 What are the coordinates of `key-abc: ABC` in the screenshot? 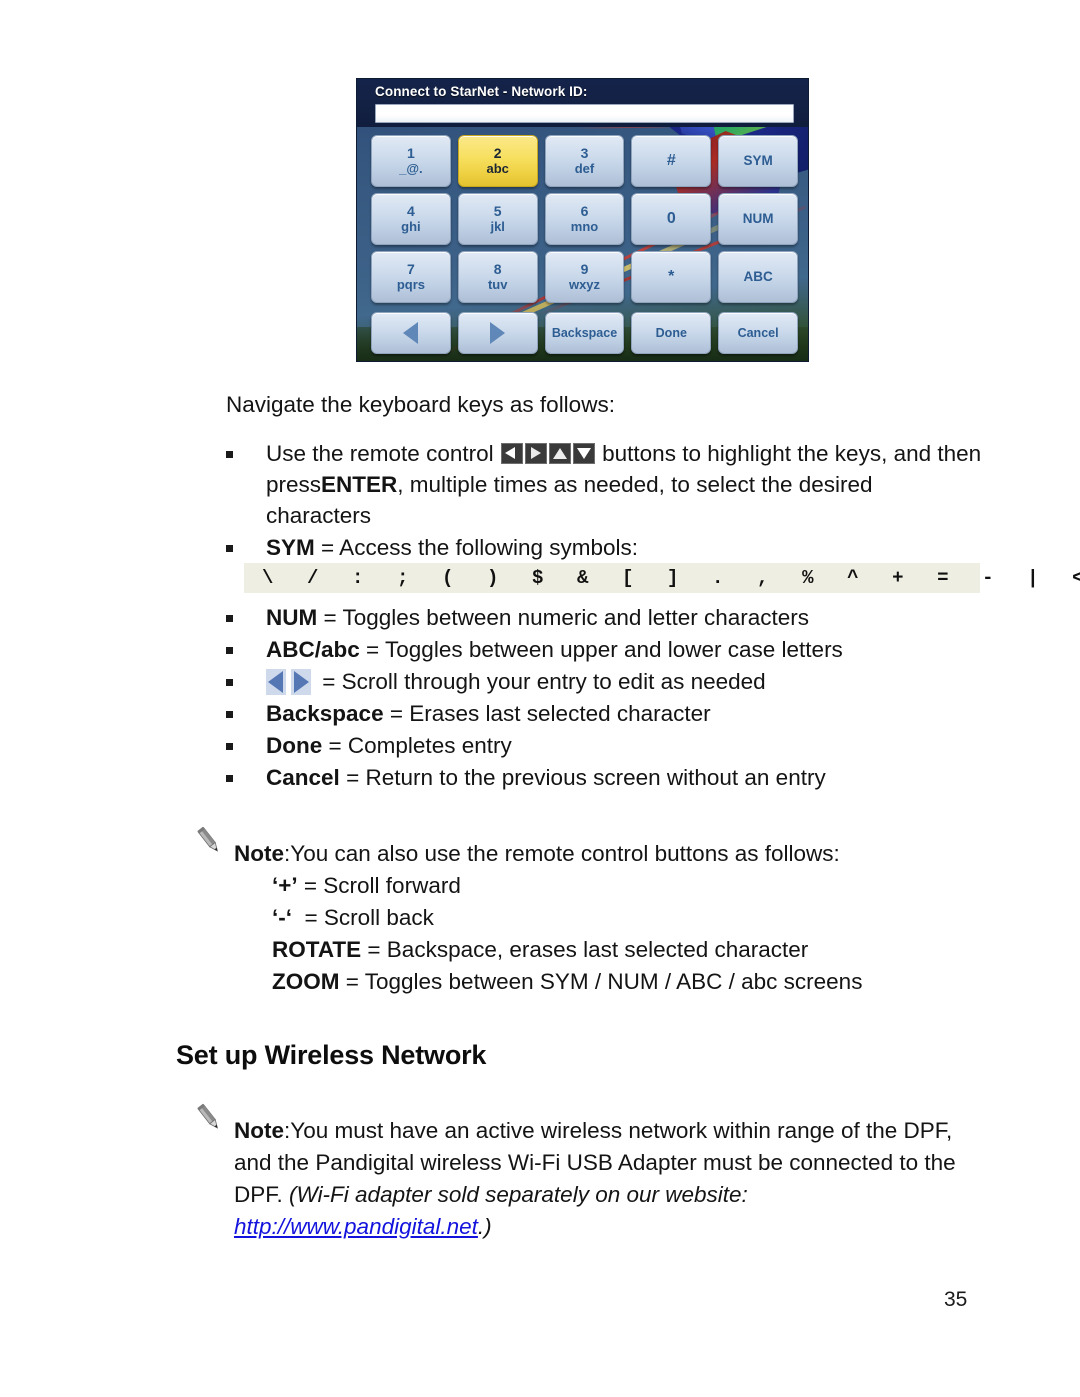 It's located at (758, 277).